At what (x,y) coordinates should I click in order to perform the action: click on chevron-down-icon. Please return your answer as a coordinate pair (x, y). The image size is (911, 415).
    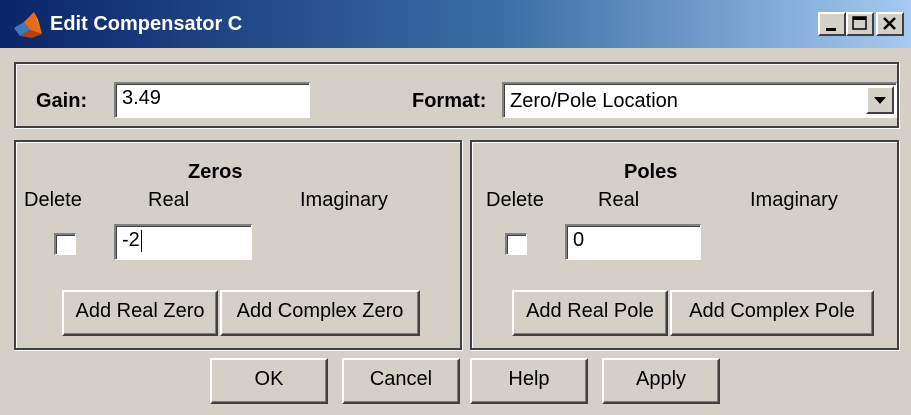
    Looking at the image, I should click on (880, 100).